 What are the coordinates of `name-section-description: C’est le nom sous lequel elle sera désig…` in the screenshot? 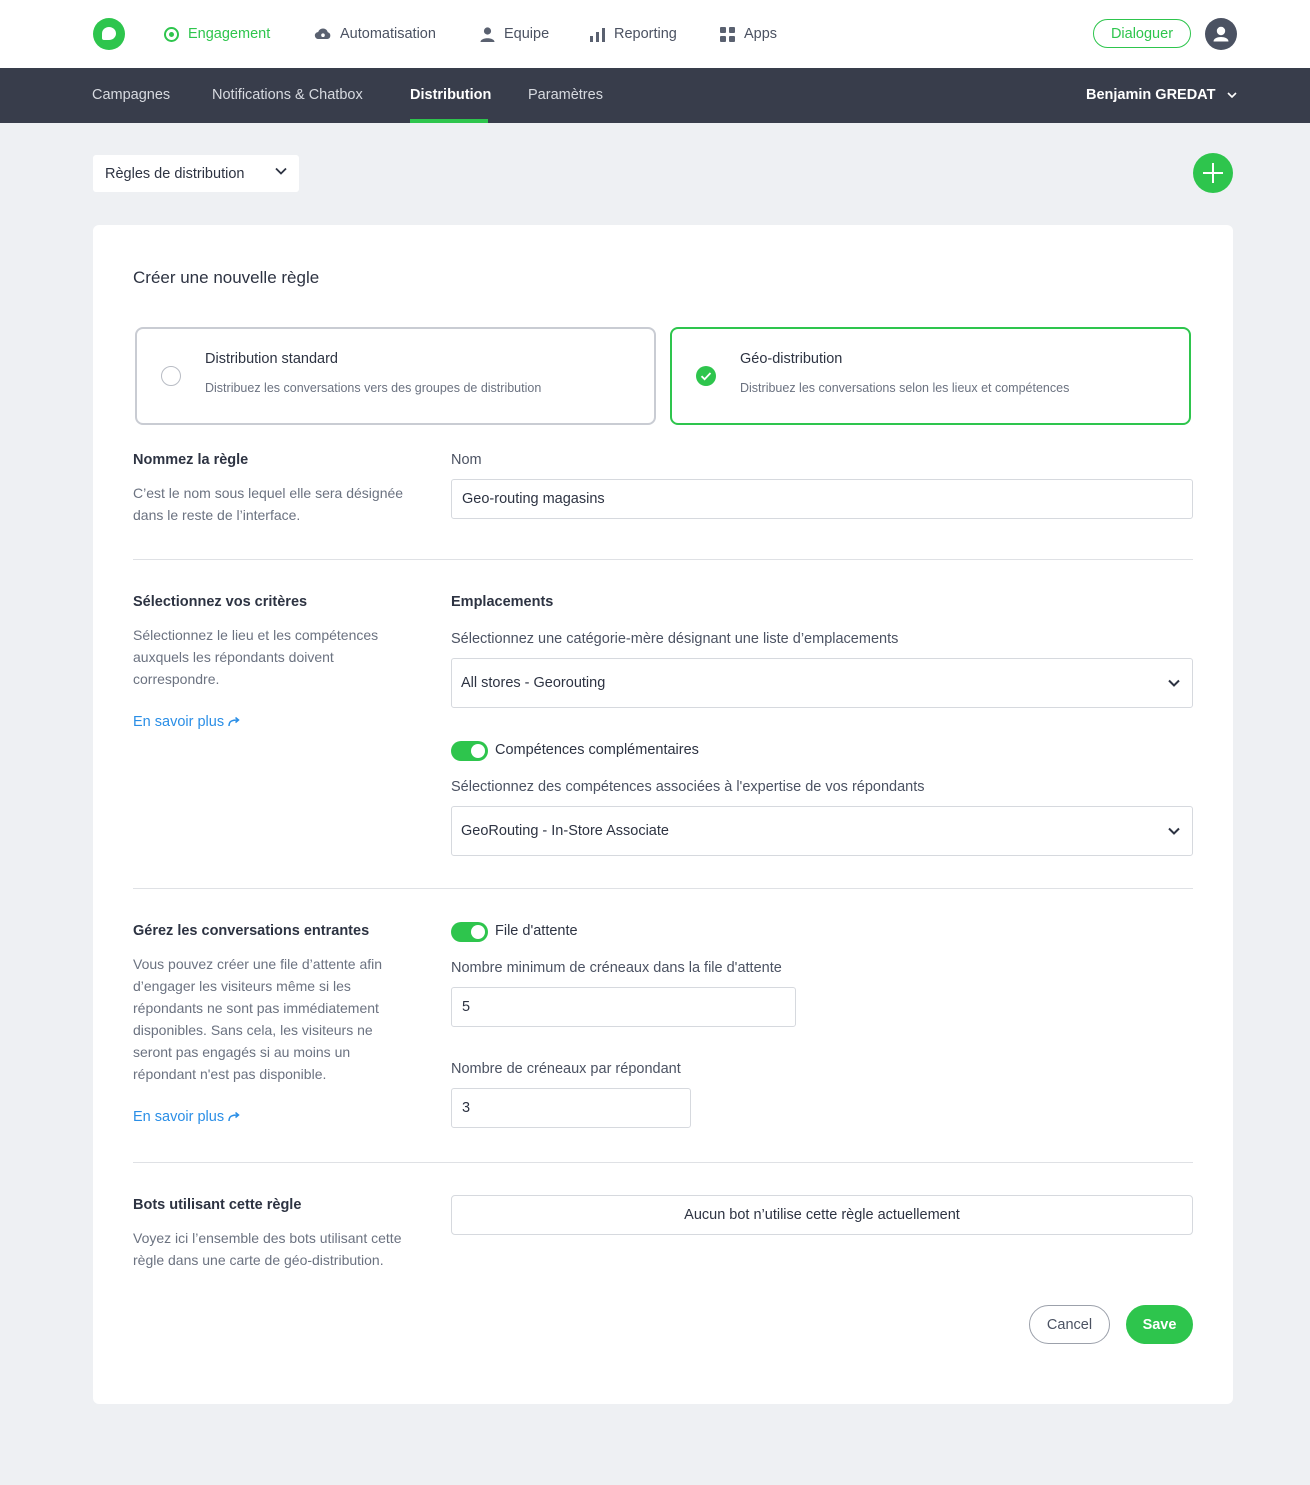 It's located at (268, 504).